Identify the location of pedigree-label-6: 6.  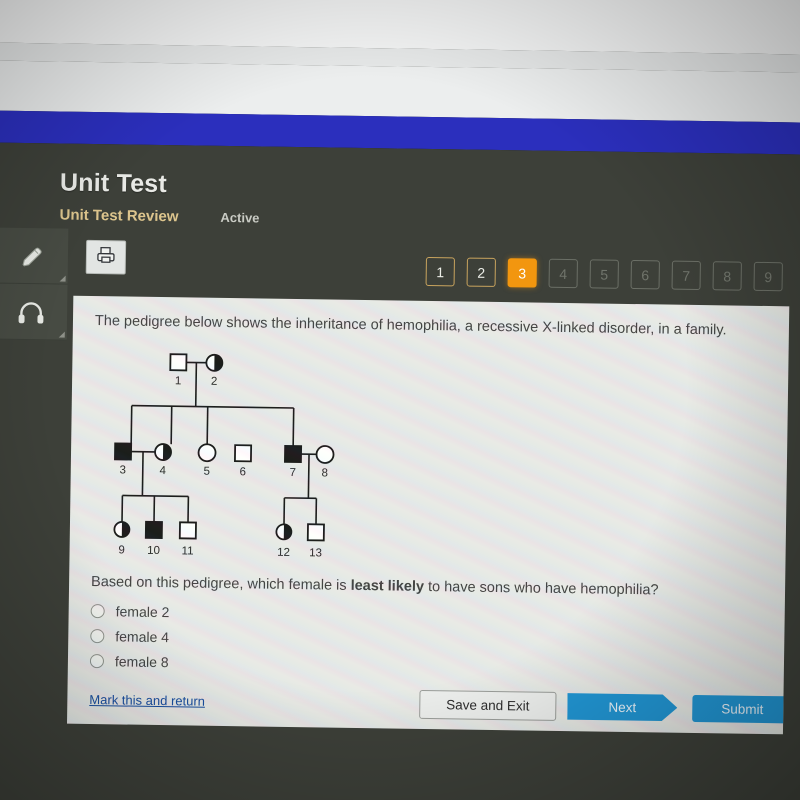
(242, 472).